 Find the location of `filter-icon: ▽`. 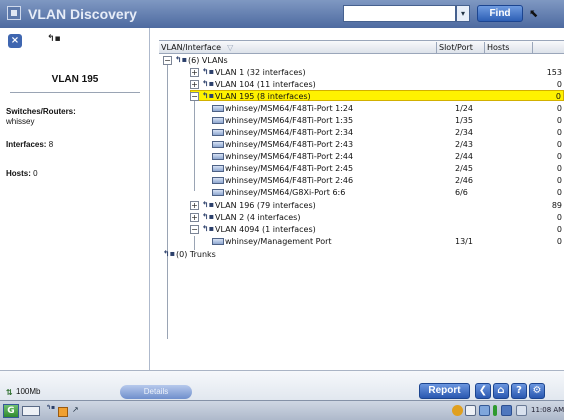

filter-icon: ▽ is located at coordinates (230, 47).